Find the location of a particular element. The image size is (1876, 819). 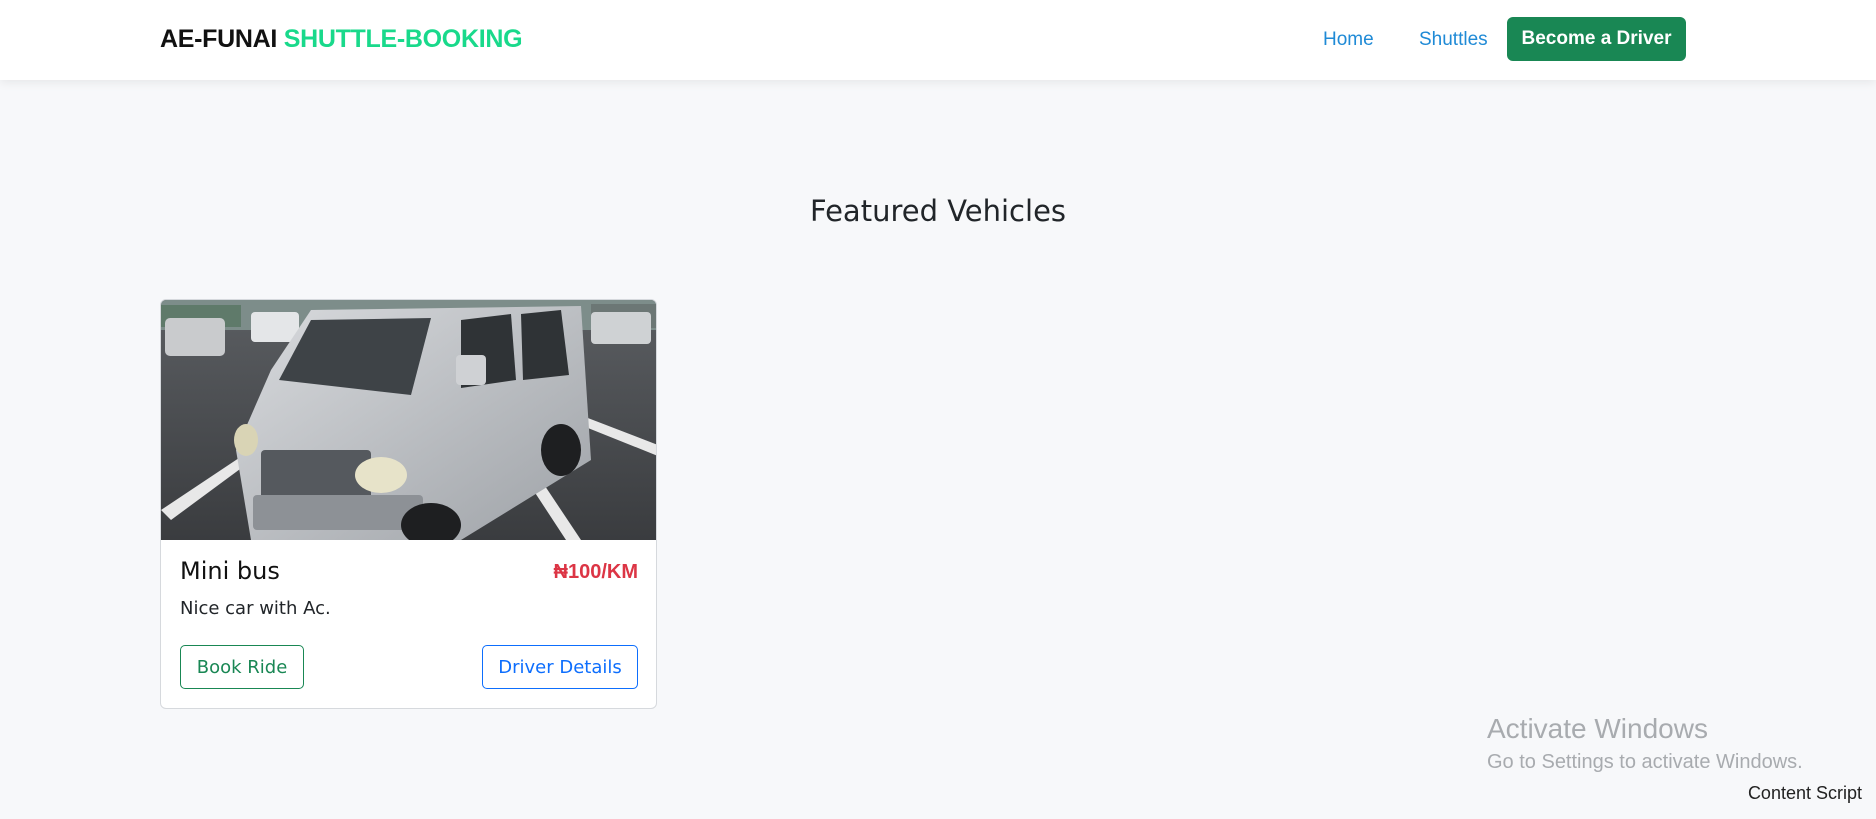

book-ride-button: Book Ride is located at coordinates (242, 667).